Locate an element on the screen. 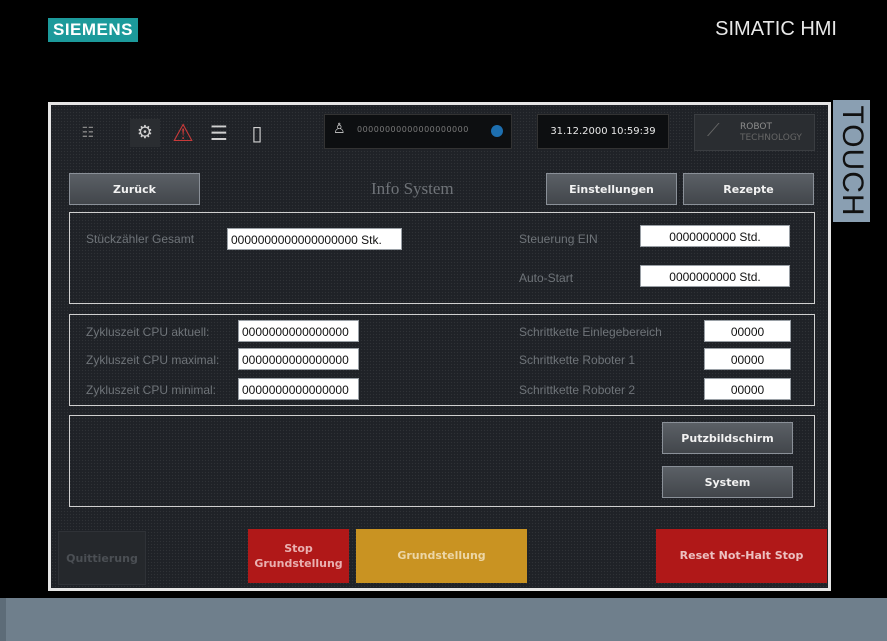 The width and height of the screenshot is (887, 641). door-icon: ▯ is located at coordinates (257, 133).